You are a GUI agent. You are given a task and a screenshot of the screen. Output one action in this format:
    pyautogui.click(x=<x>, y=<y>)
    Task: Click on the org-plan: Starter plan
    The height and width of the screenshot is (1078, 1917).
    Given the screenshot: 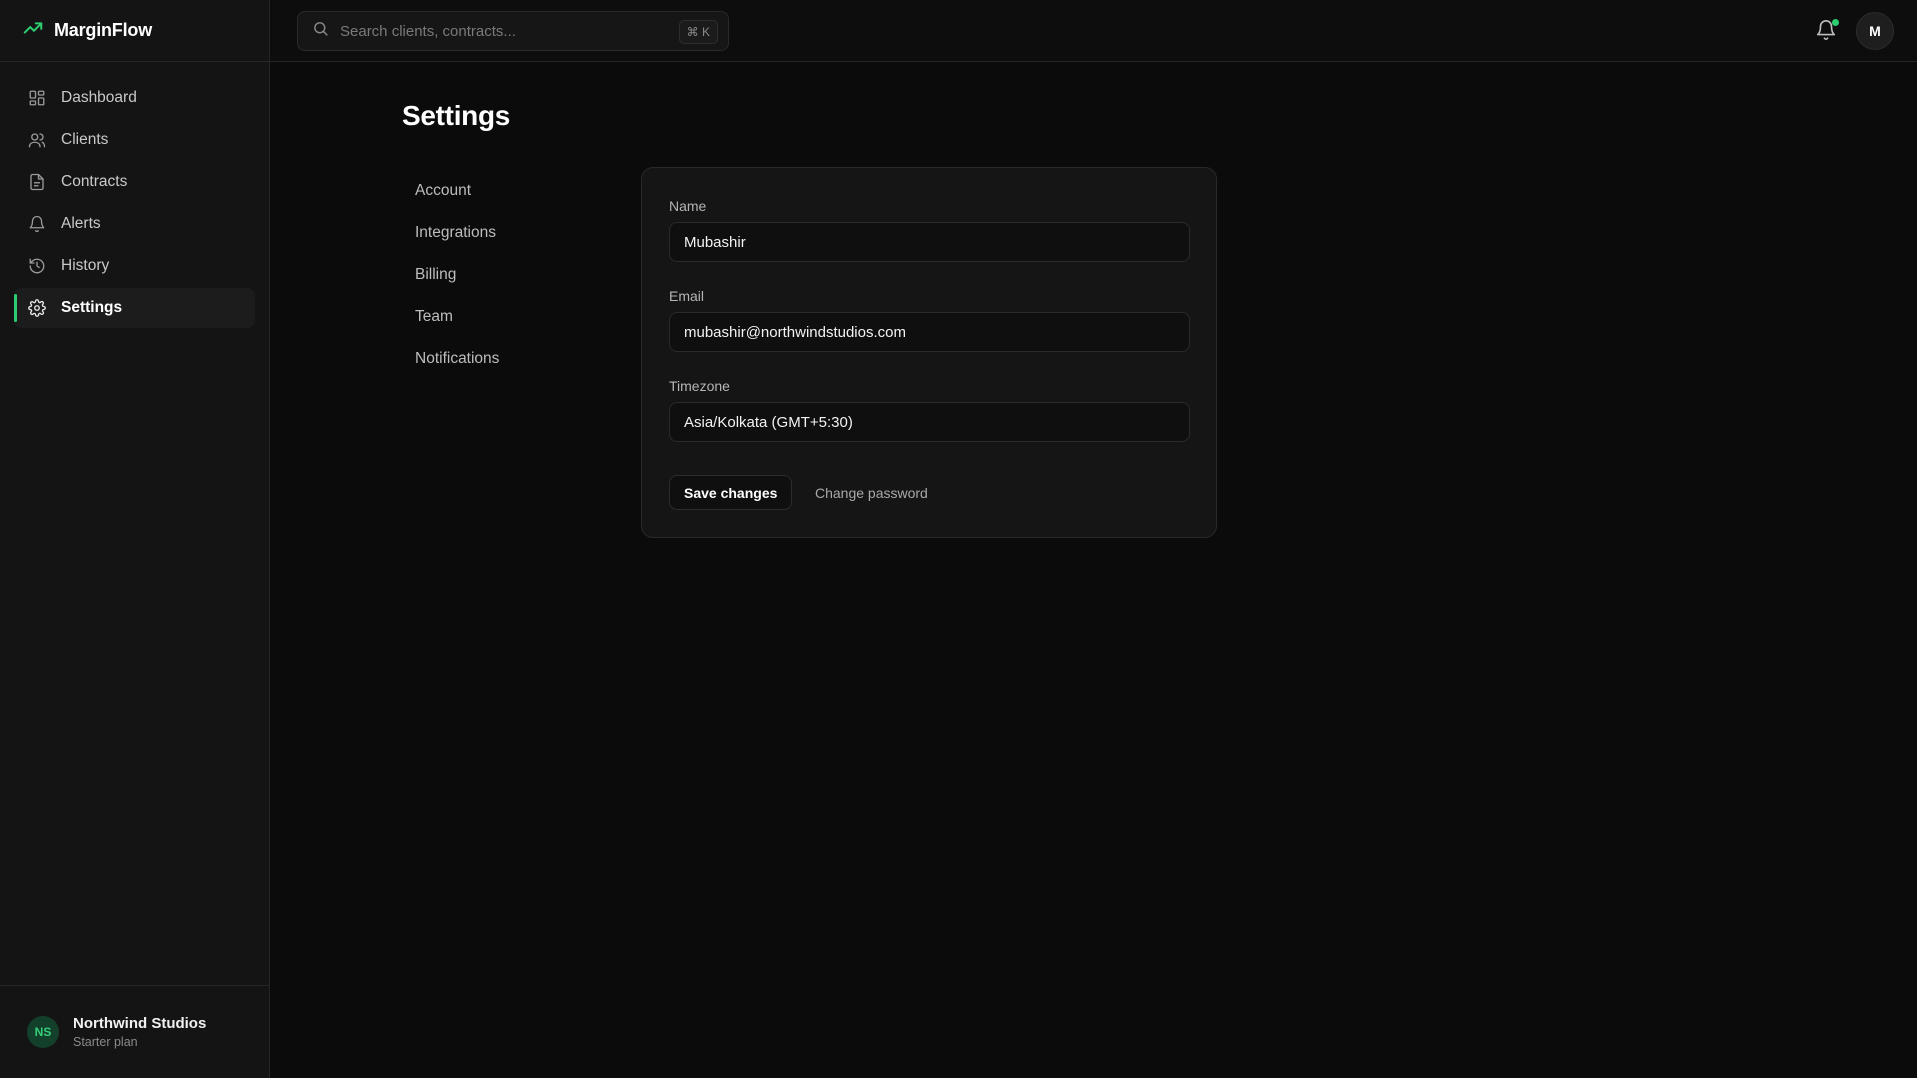 What is the action you would take?
    pyautogui.click(x=105, y=1042)
    